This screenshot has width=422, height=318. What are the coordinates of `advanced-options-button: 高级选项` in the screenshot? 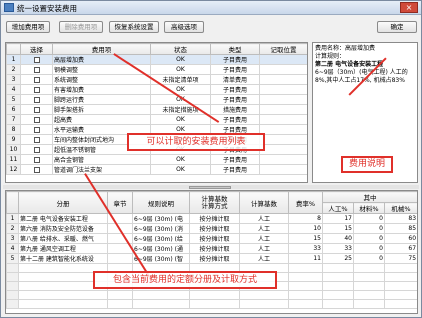 It's located at (184, 27).